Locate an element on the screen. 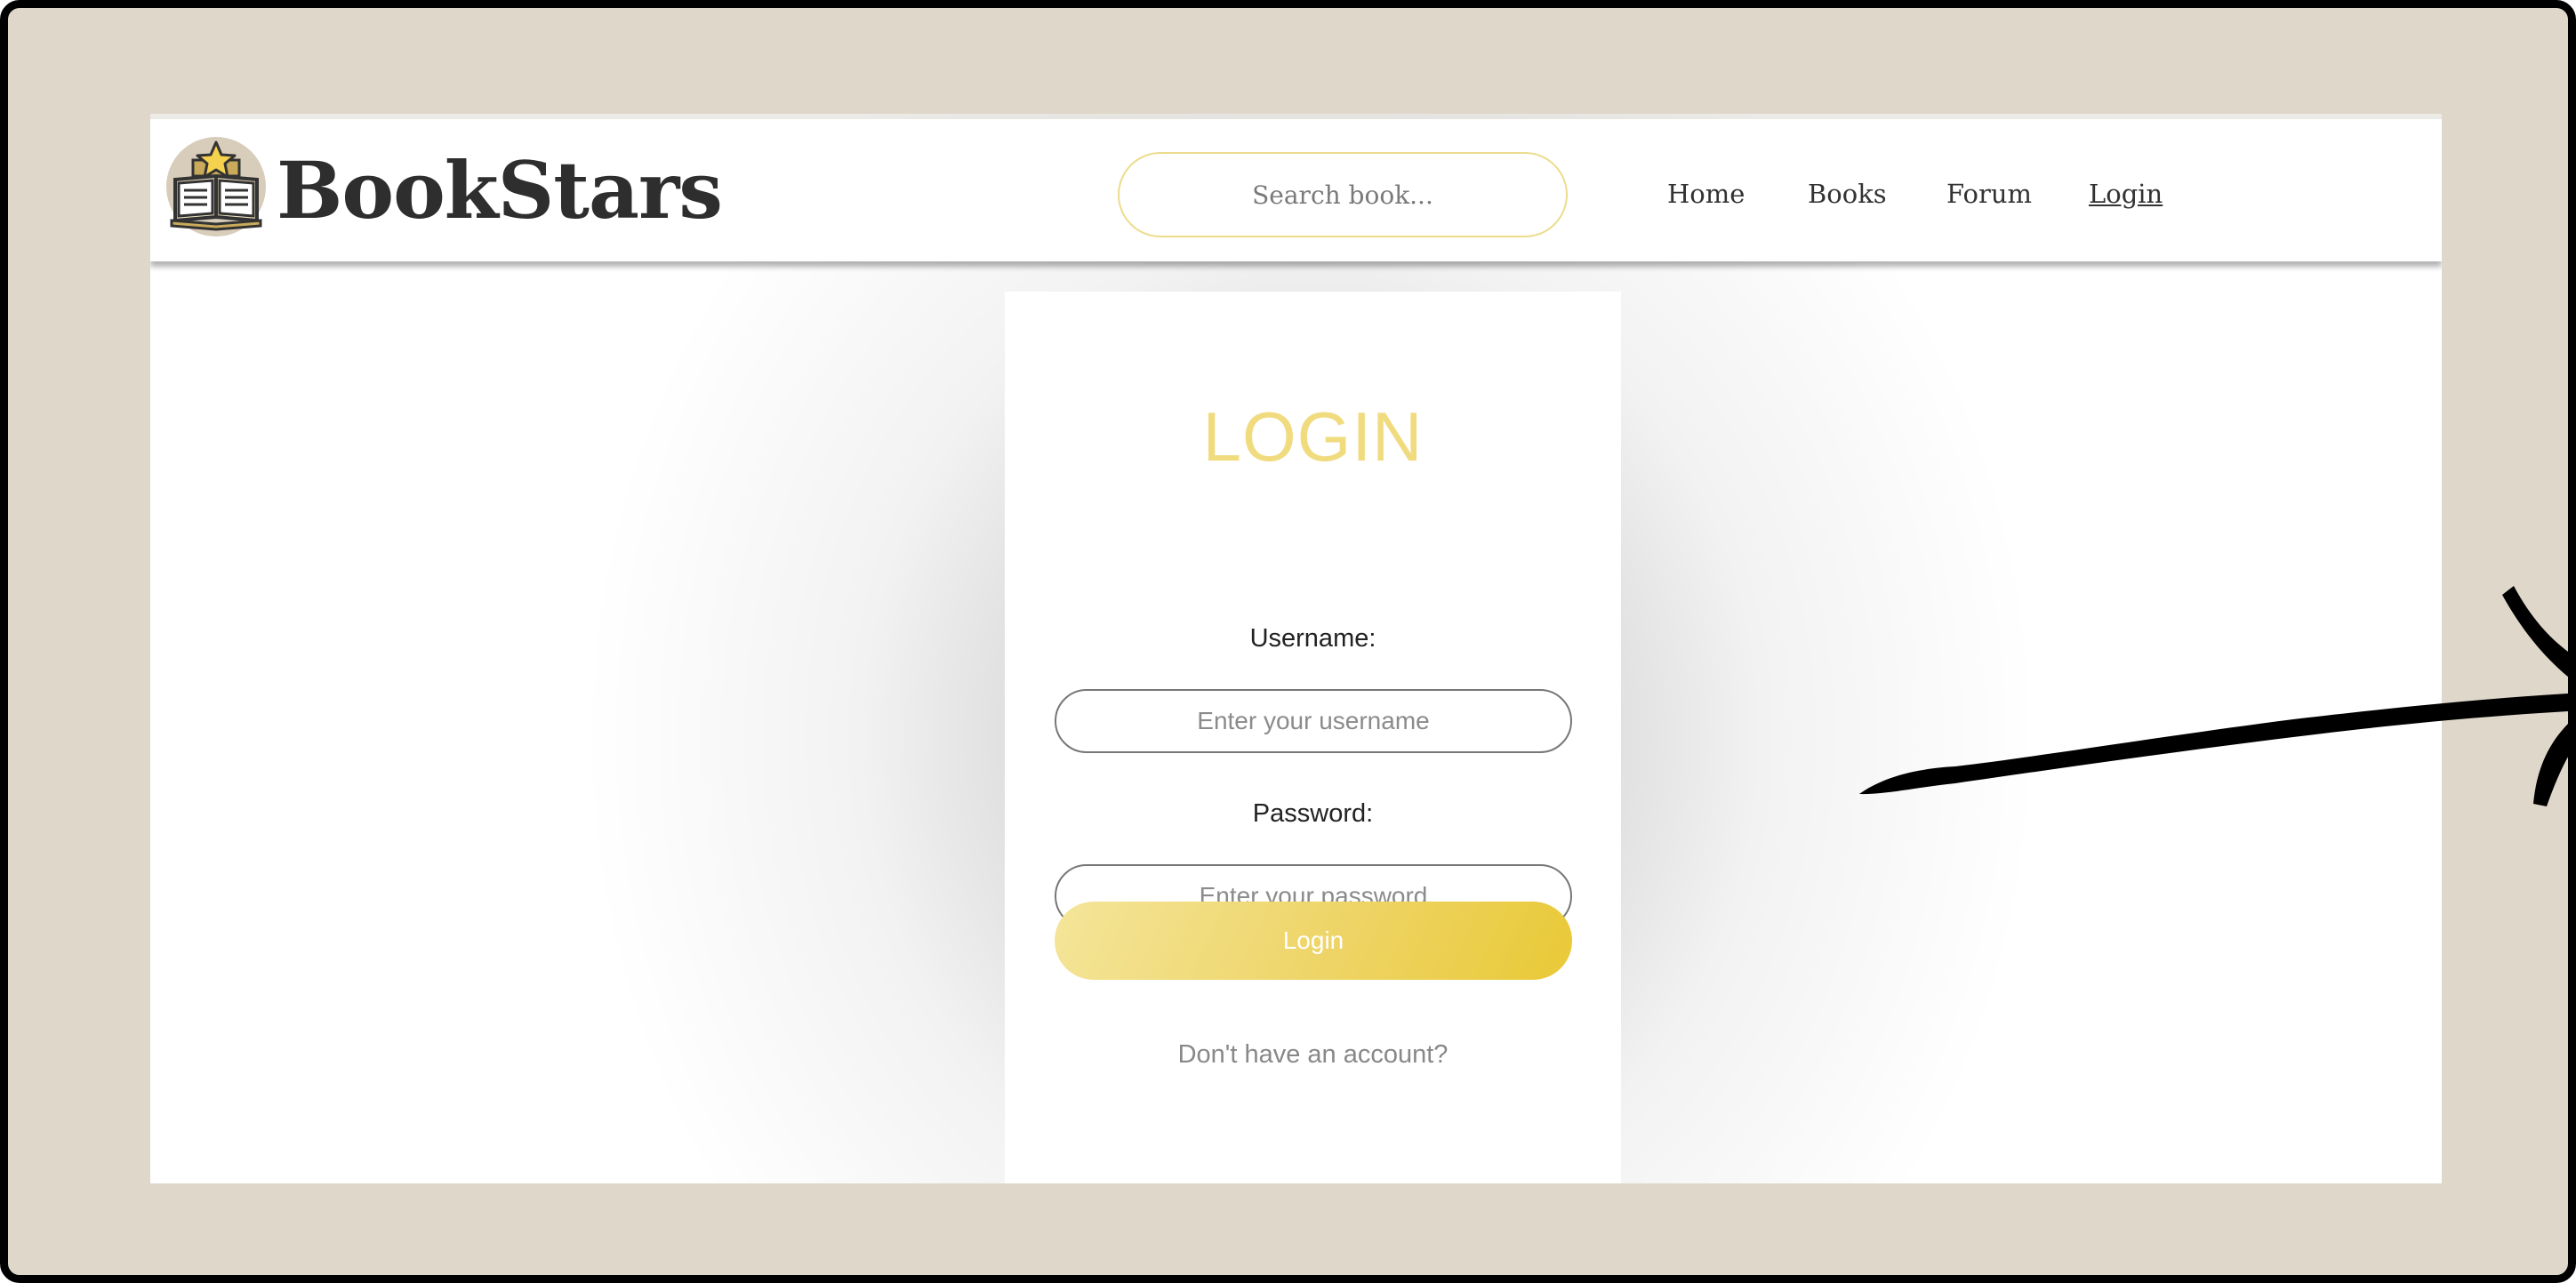 The image size is (2576, 1283). signup-link: Don't have an account? is located at coordinates (1313, 1055).